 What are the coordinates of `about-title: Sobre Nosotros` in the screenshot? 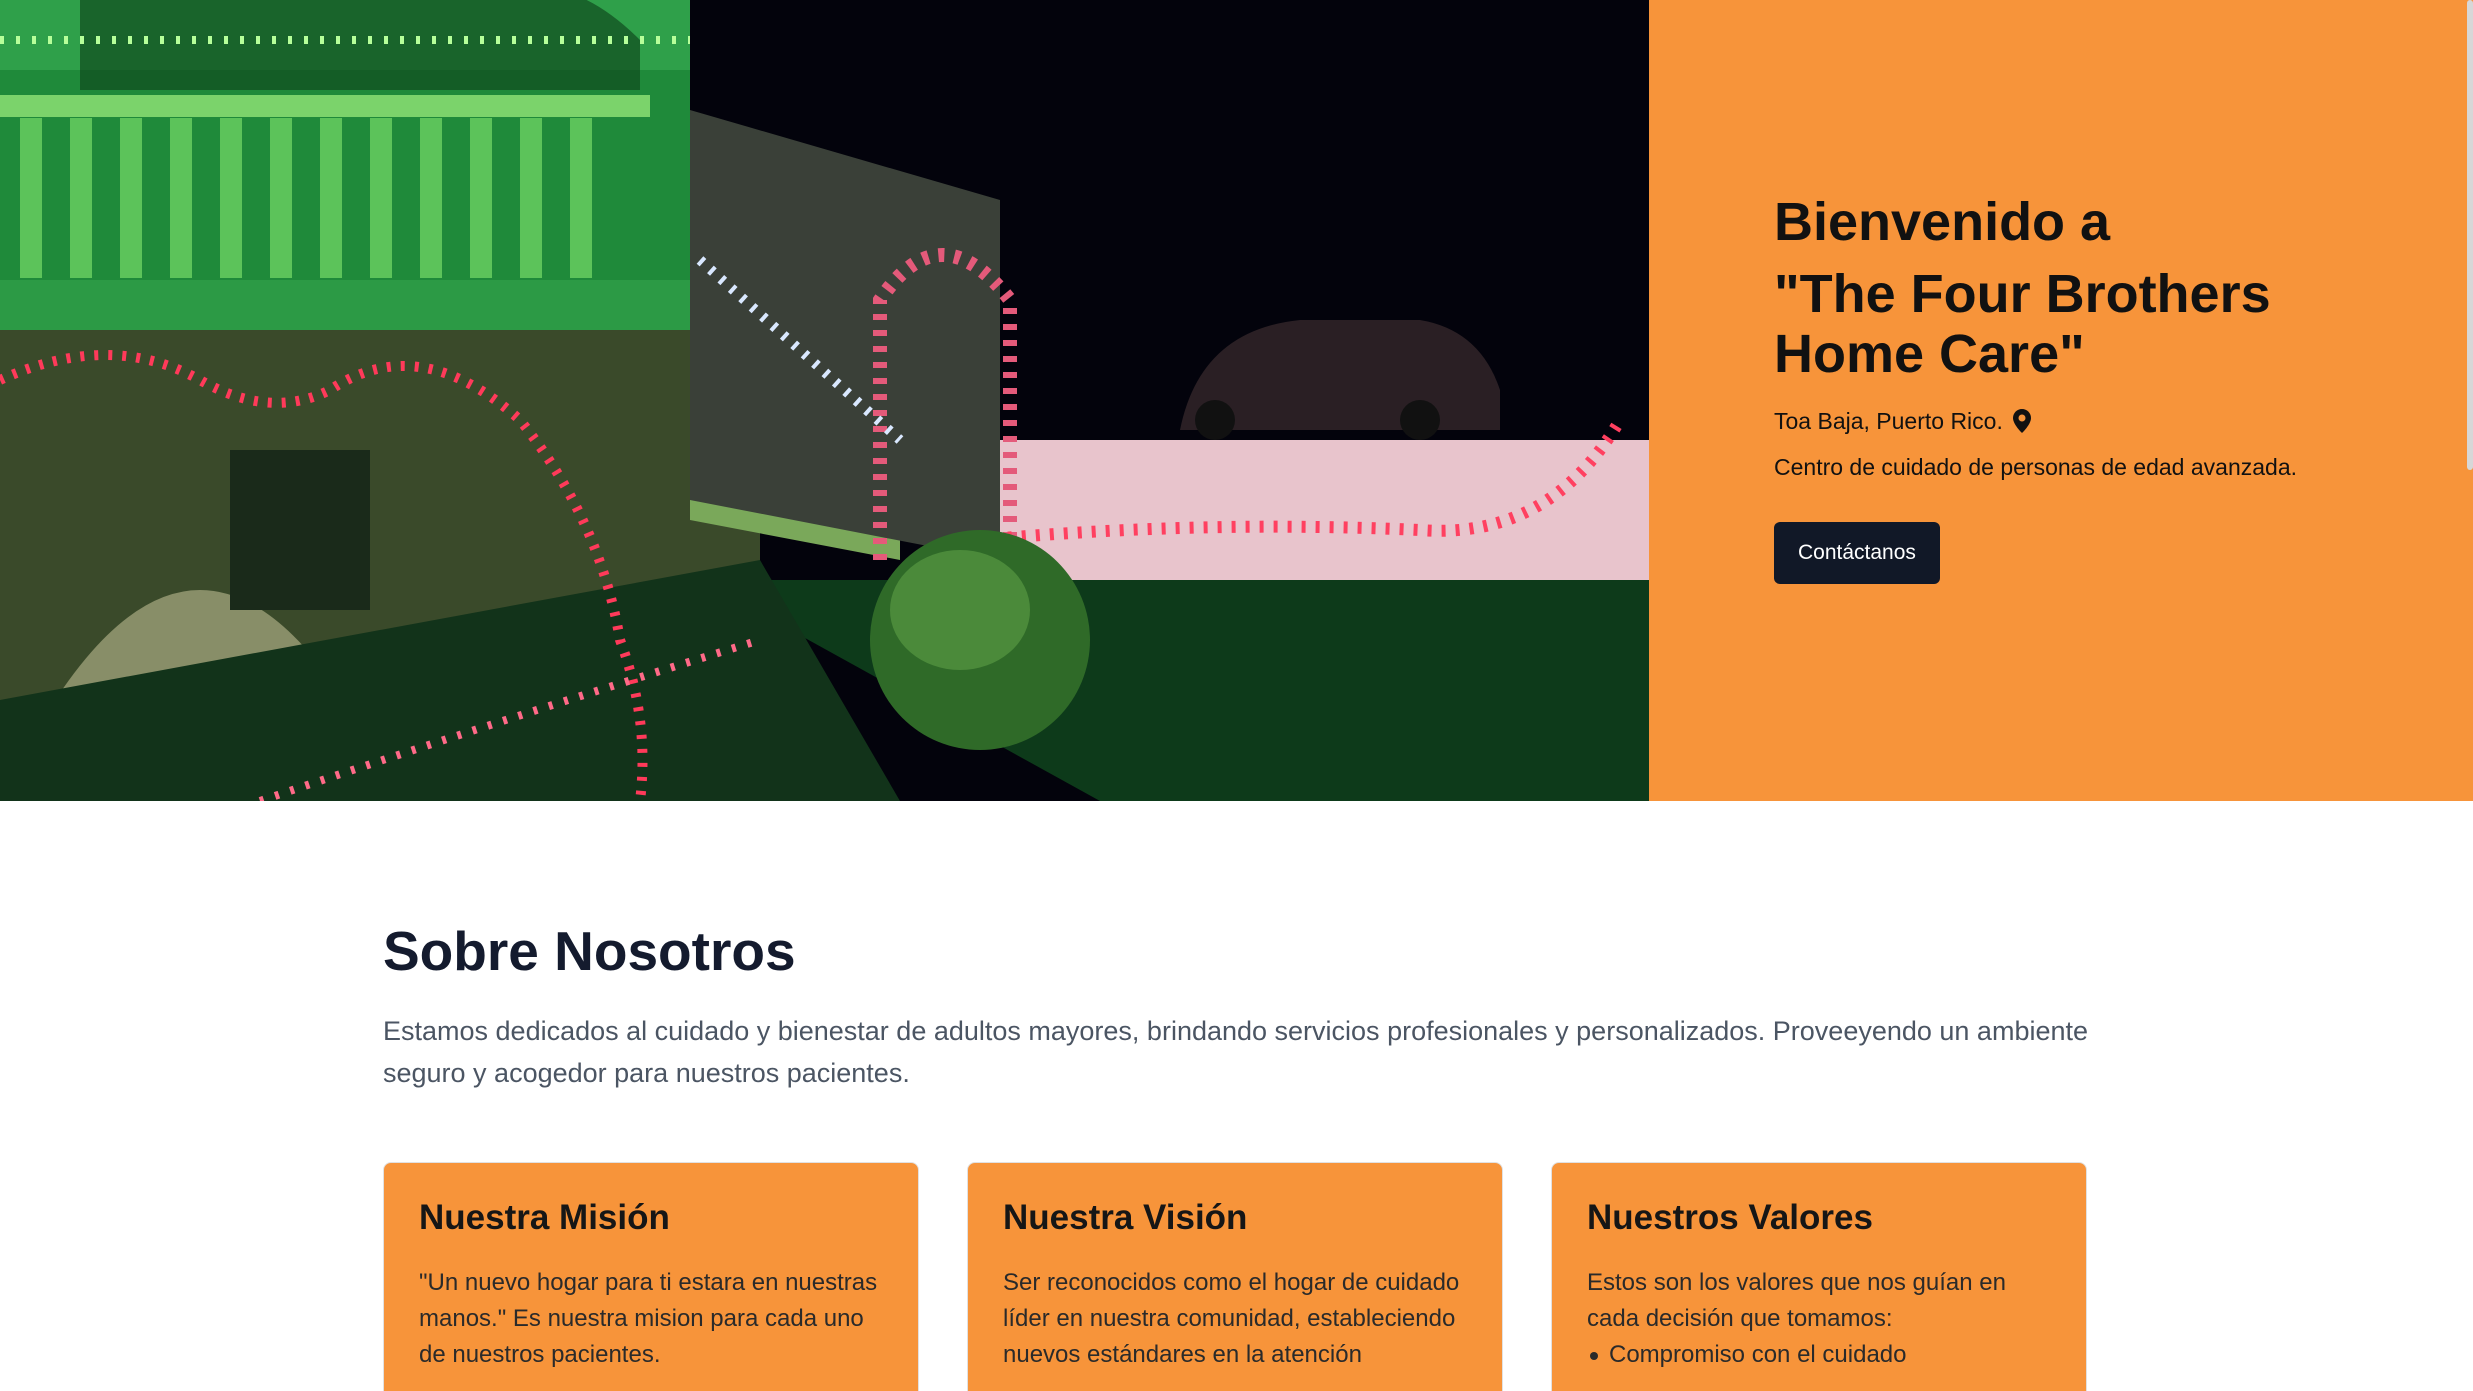 It's located at (589, 951).